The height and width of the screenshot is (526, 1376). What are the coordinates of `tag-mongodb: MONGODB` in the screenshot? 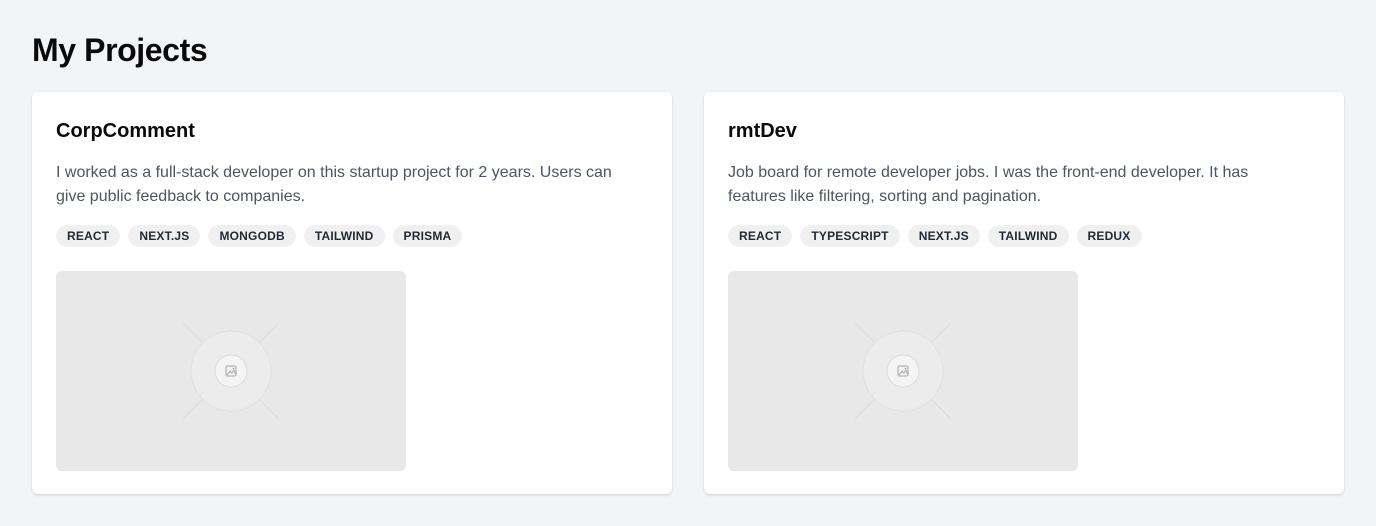 It's located at (252, 236).